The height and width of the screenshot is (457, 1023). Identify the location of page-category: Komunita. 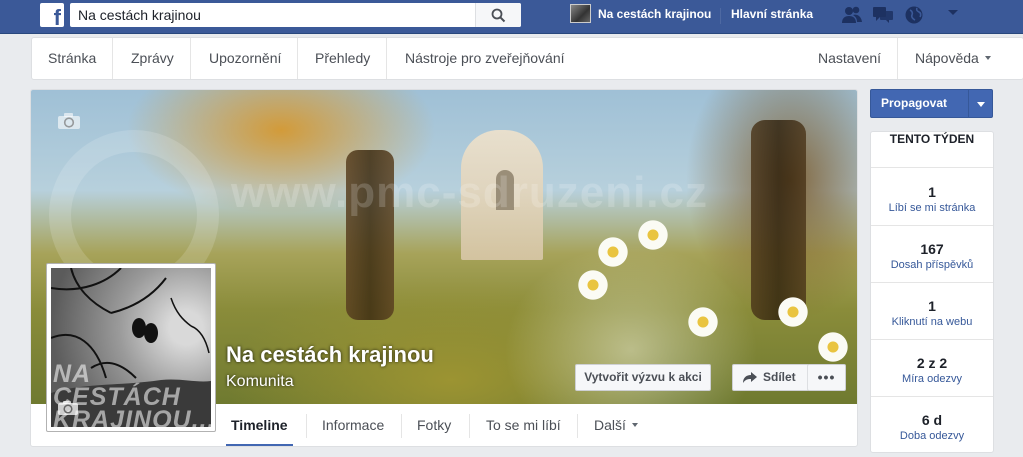
(260, 382).